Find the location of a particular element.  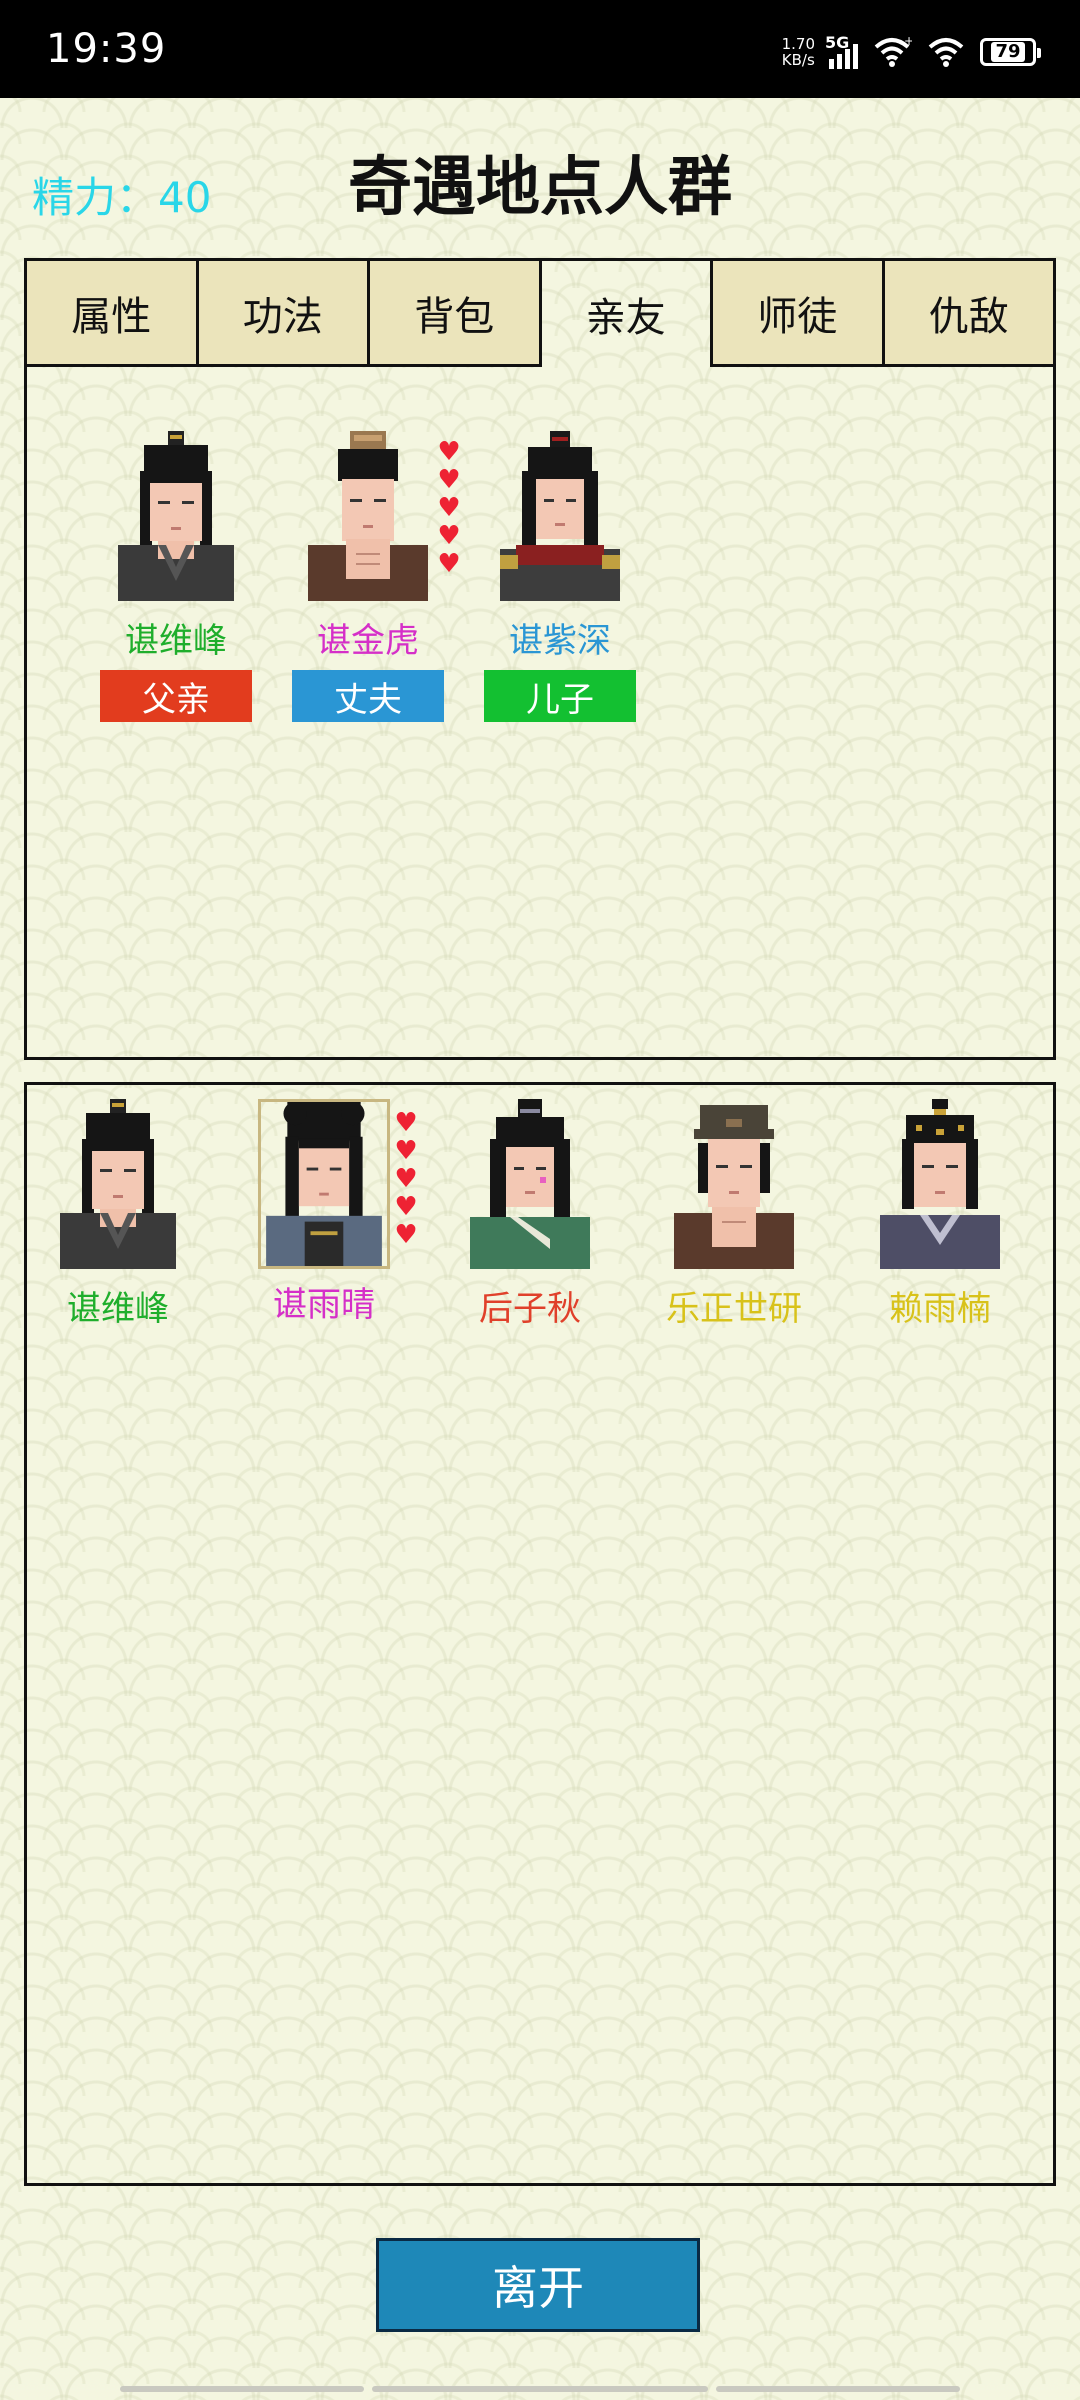

person-card: 乐正世研 is located at coordinates (734, 1214).